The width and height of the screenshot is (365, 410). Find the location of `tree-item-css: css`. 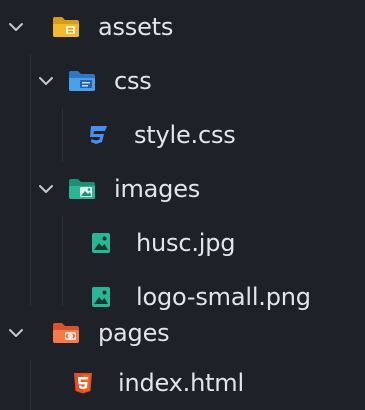

tree-item-css: css is located at coordinates (182, 81).